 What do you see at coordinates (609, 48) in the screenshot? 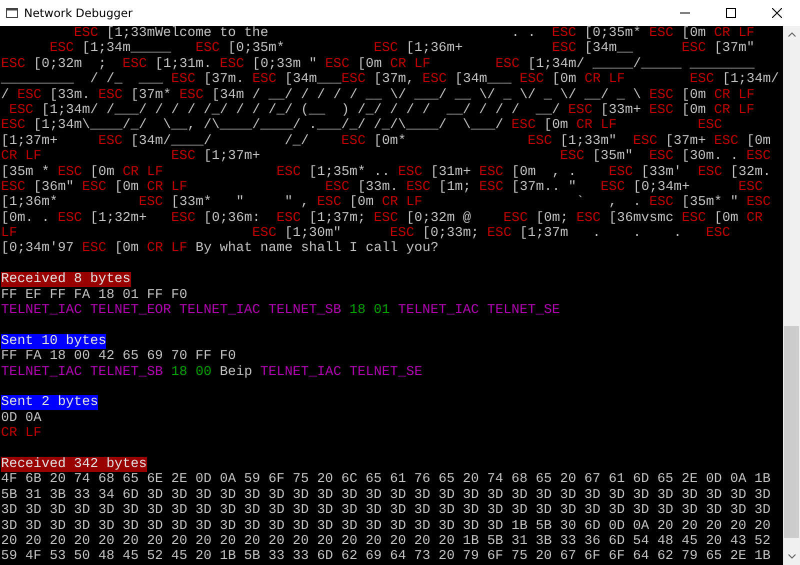
I see `console-text: [34m__` at bounding box center [609, 48].